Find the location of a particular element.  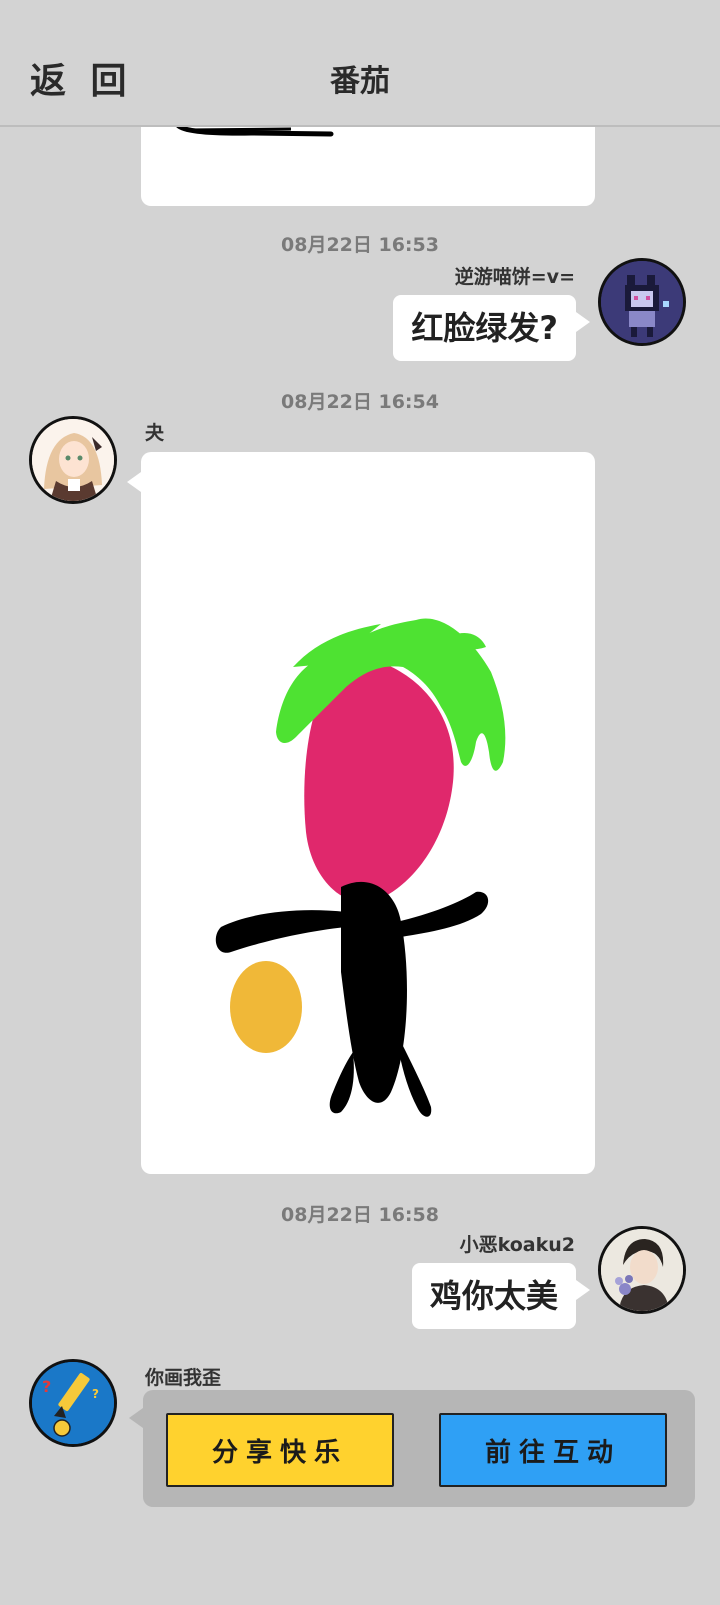

avatar-anime-girl is located at coordinates (73, 460).